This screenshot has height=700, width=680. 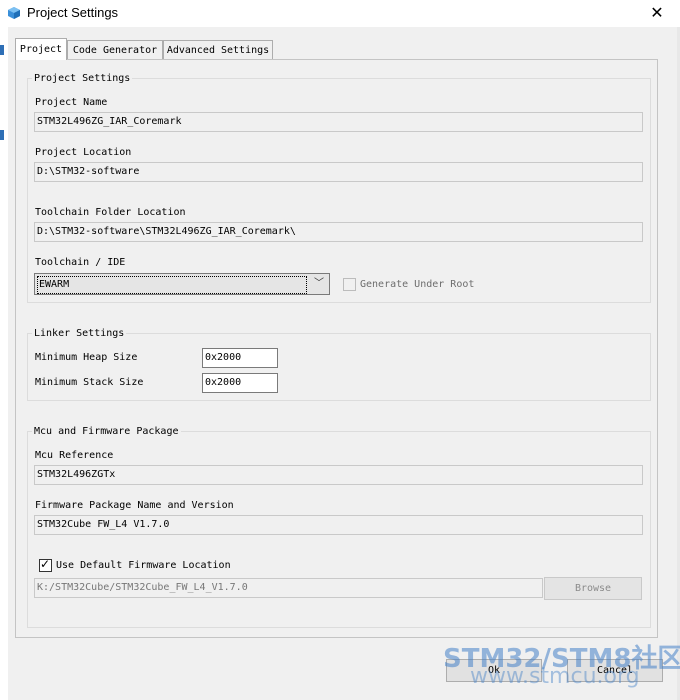 What do you see at coordinates (73, 12) in the screenshot?
I see `window-title: Project Settings` at bounding box center [73, 12].